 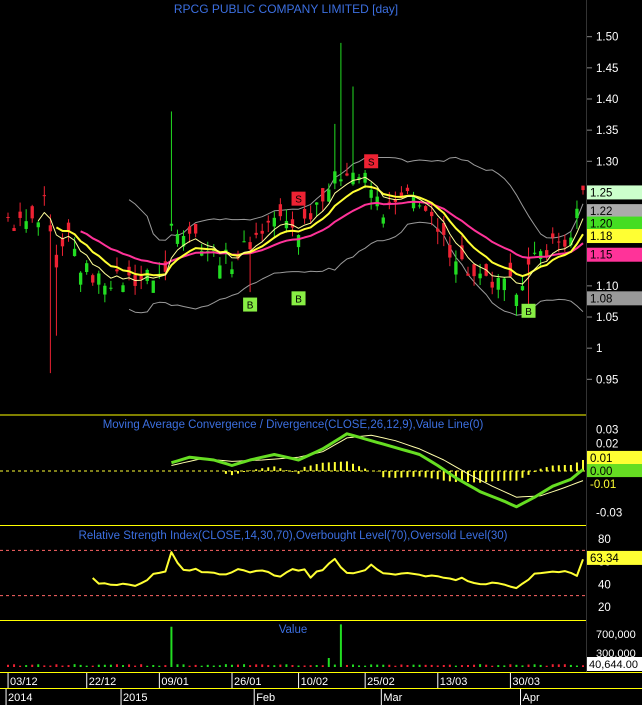 I want to click on rsi-label-text: 63.34, so click(x=604, y=559).